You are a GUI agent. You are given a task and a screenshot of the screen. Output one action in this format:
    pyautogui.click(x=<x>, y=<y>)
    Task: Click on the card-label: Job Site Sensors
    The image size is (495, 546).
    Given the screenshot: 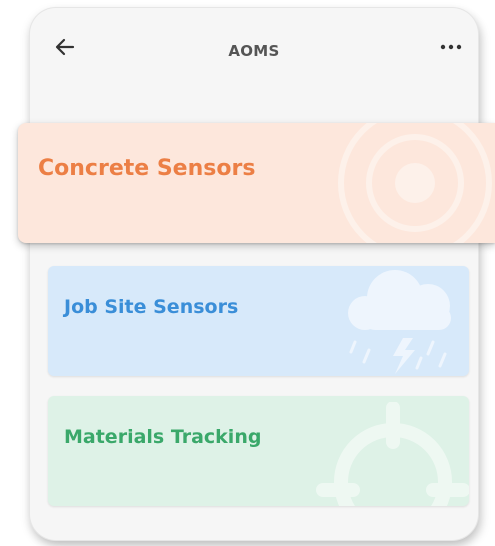 What is the action you would take?
    pyautogui.click(x=151, y=307)
    